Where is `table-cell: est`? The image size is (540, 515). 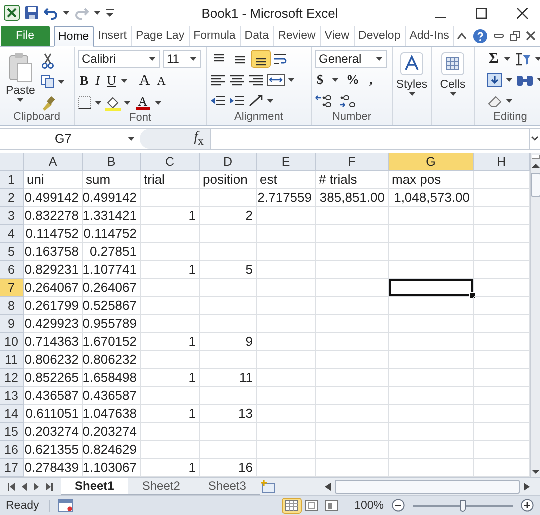 table-cell: est is located at coordinates (286, 180).